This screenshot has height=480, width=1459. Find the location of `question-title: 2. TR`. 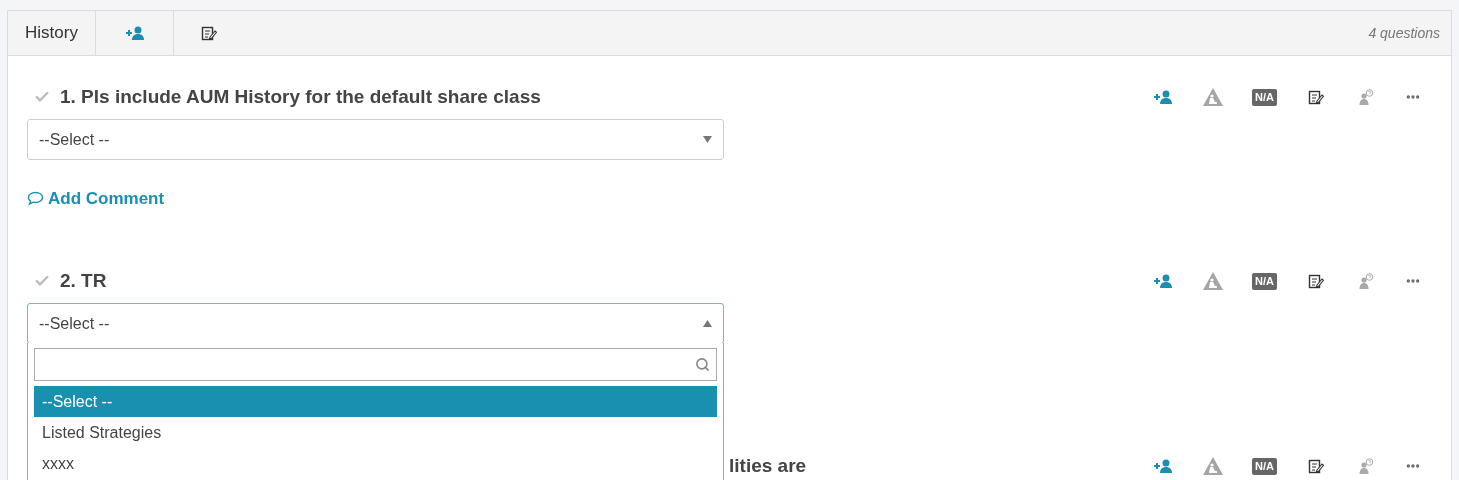

question-title: 2. TR is located at coordinates (83, 280).